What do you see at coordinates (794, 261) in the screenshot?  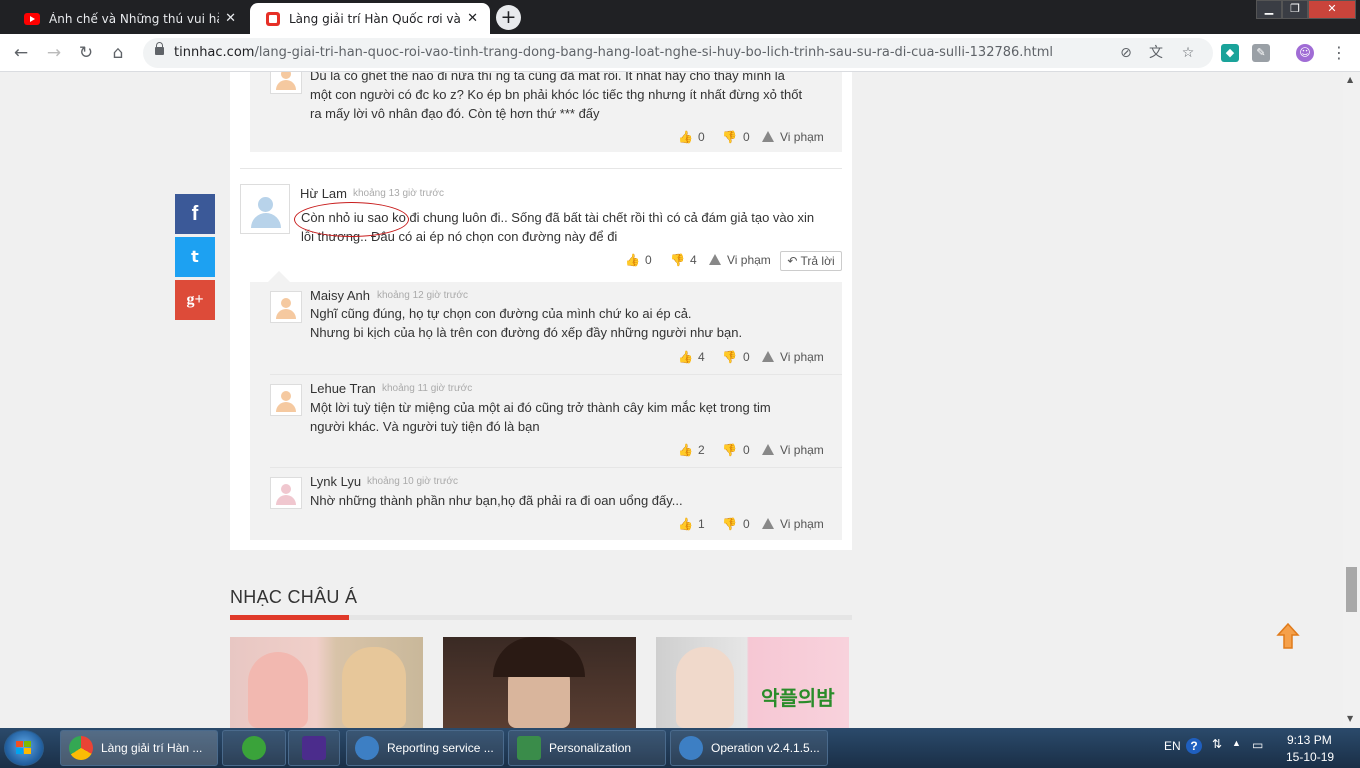 I see `reply-arrow-icon: ↶` at bounding box center [794, 261].